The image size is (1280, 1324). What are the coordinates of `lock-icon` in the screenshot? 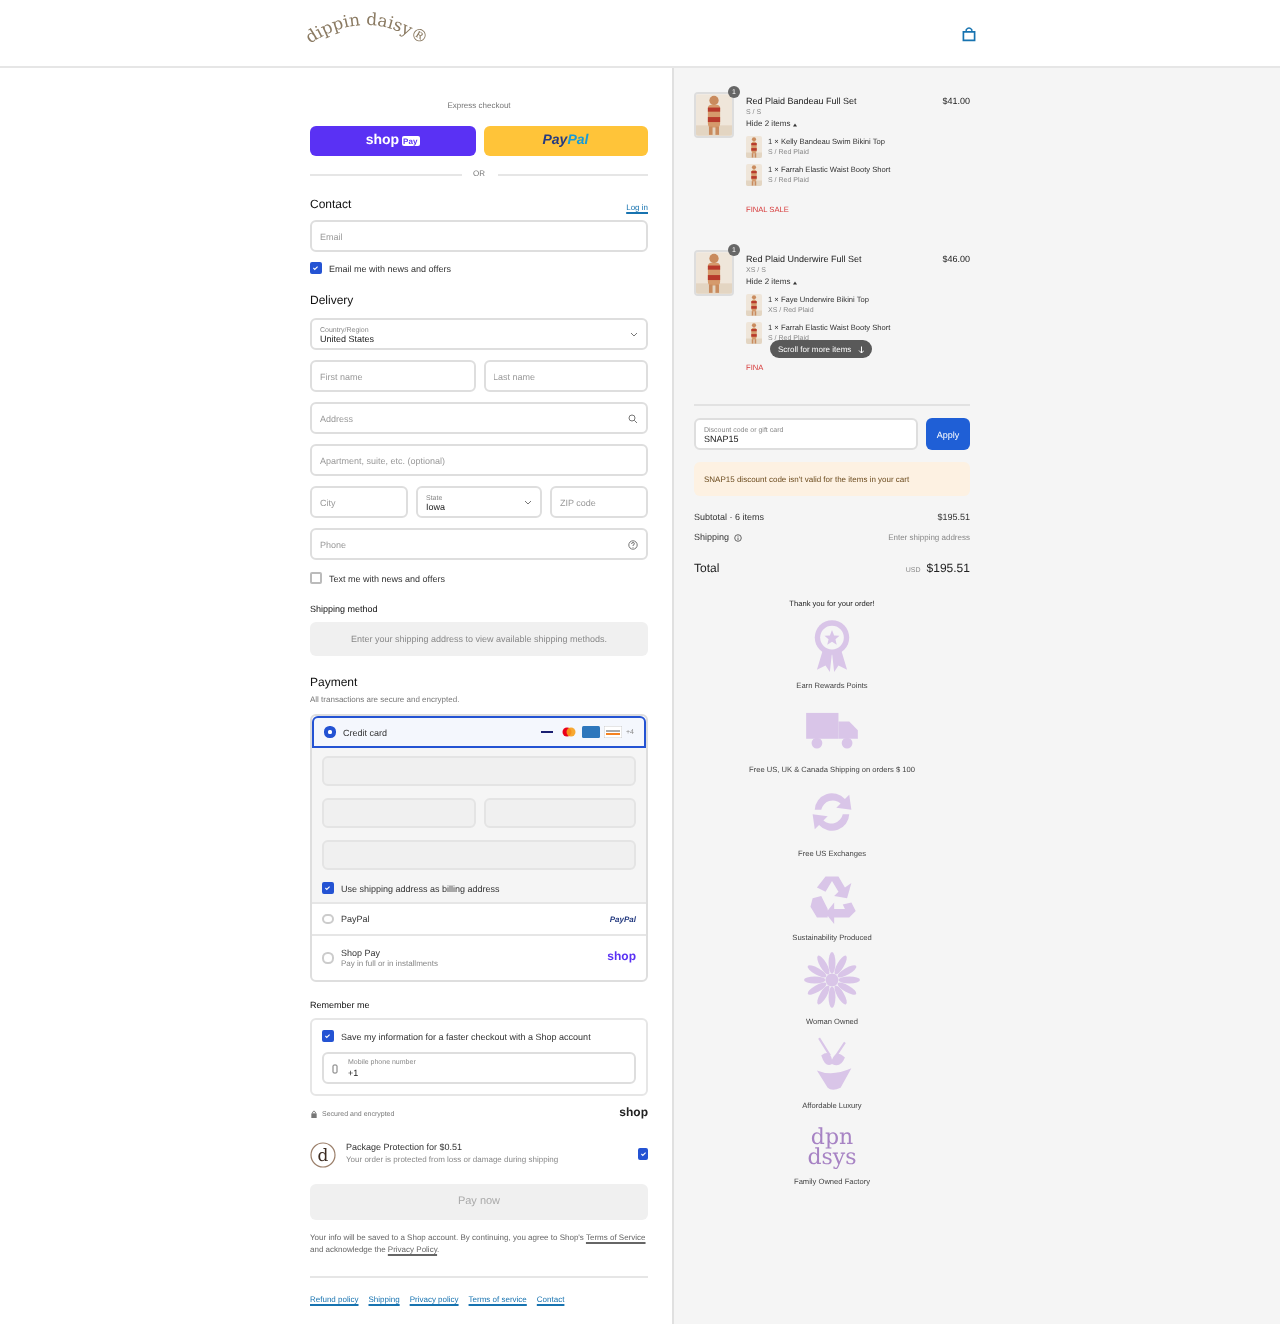 It's located at (314, 1114).